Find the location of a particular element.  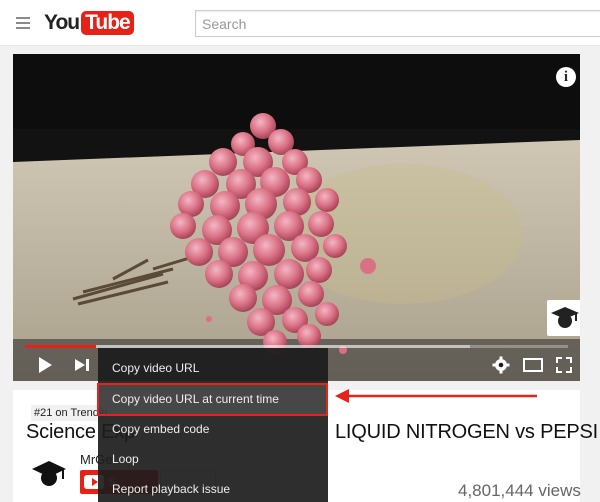

masthead: You Tube is located at coordinates (300, 23).